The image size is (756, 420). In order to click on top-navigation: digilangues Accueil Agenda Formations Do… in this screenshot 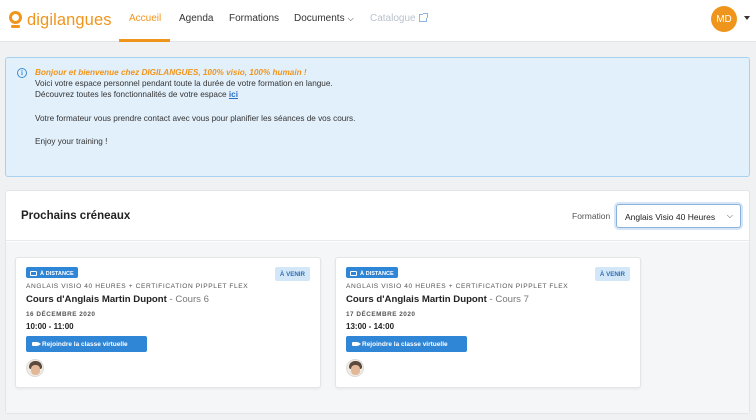, I will do `click(378, 21)`.